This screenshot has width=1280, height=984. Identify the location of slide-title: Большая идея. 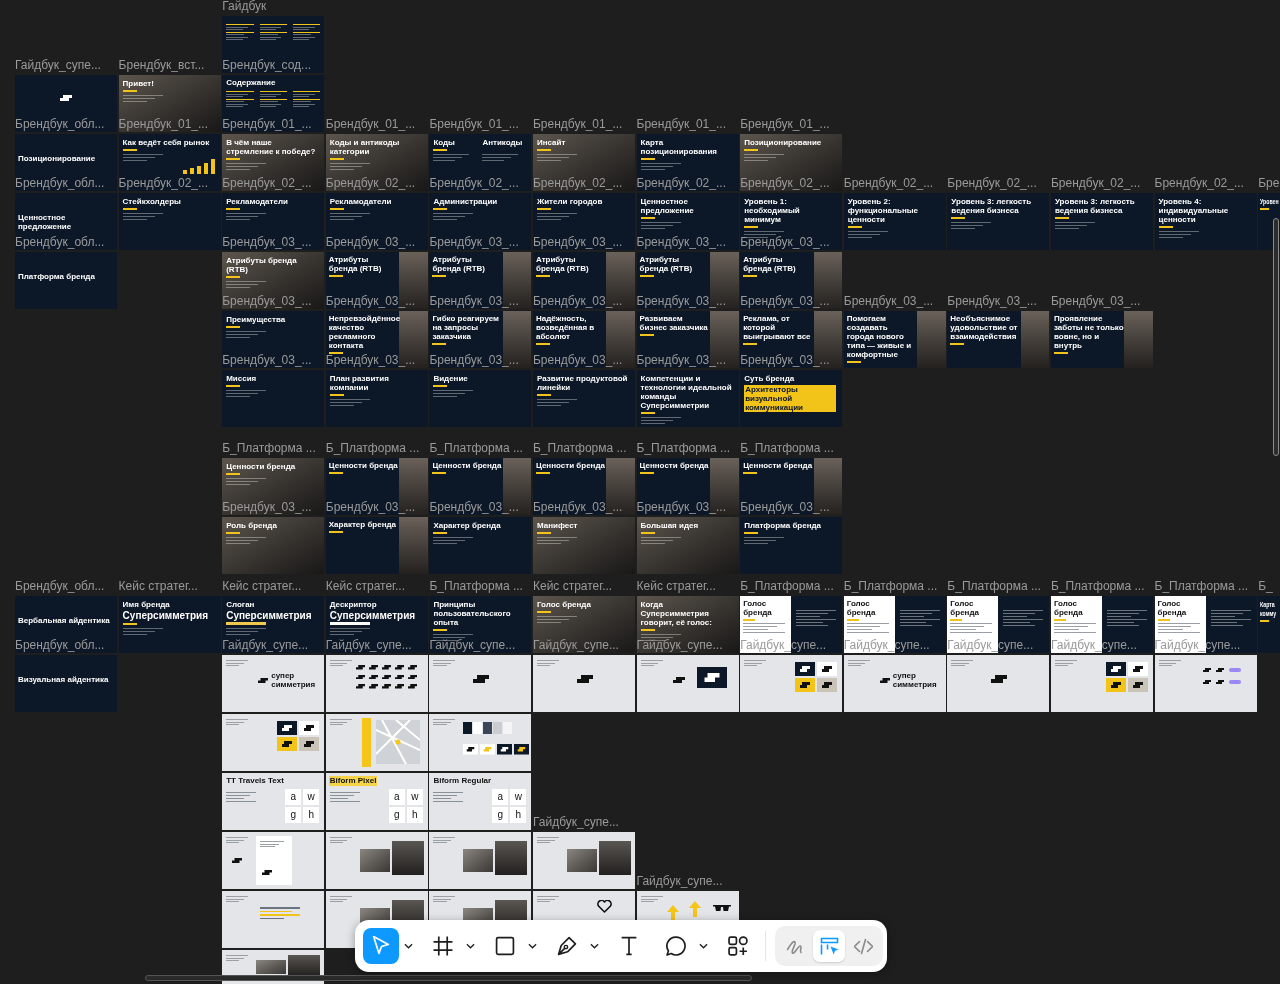
(669, 525).